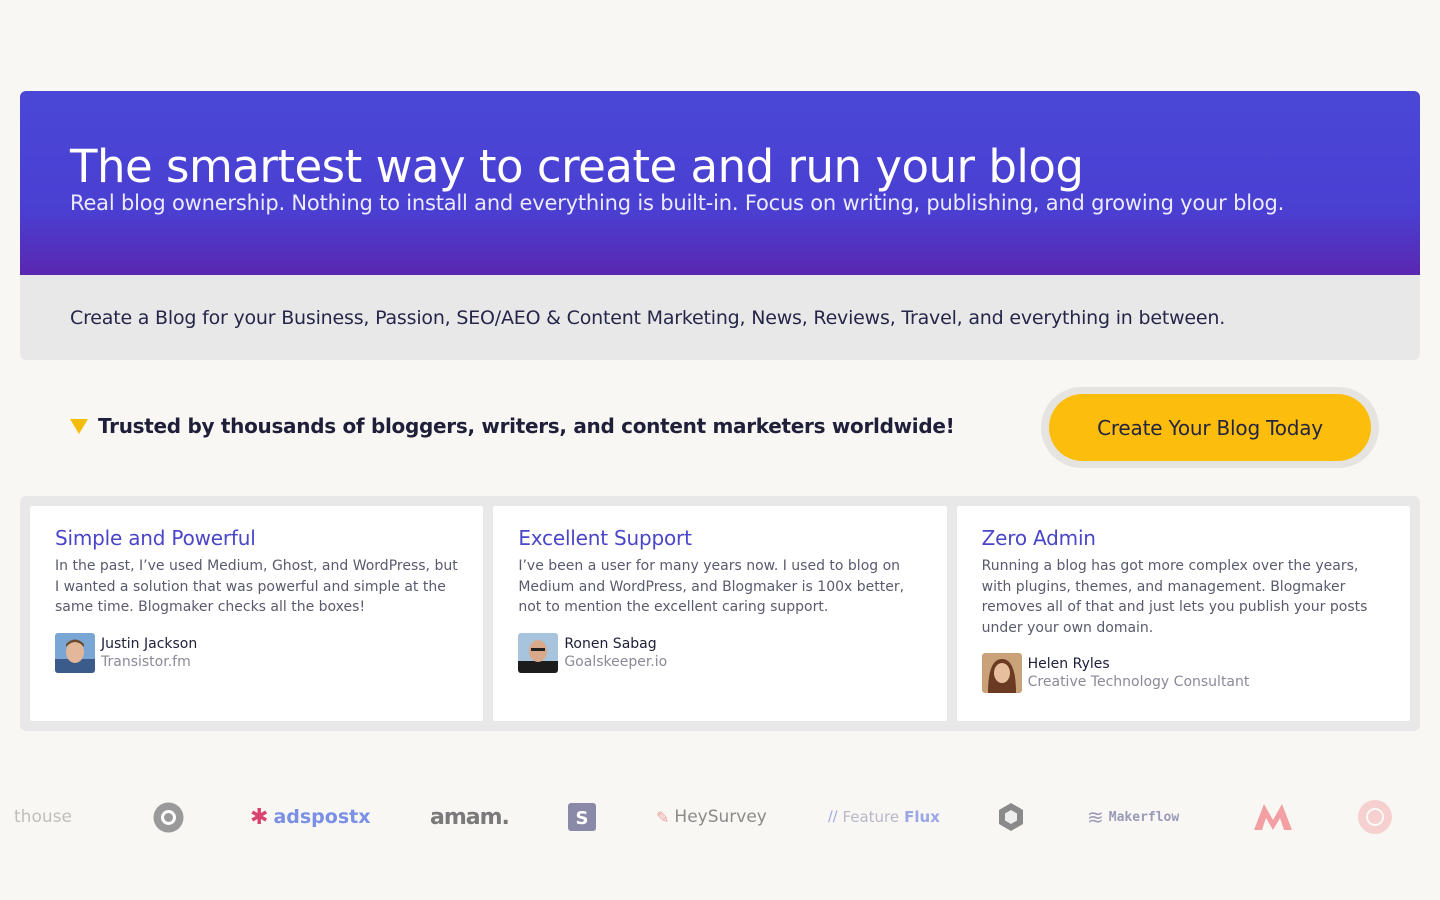 Image resolution: width=1440 pixels, height=900 pixels. I want to click on customer-logo: ✱ adspostx, so click(310, 817).